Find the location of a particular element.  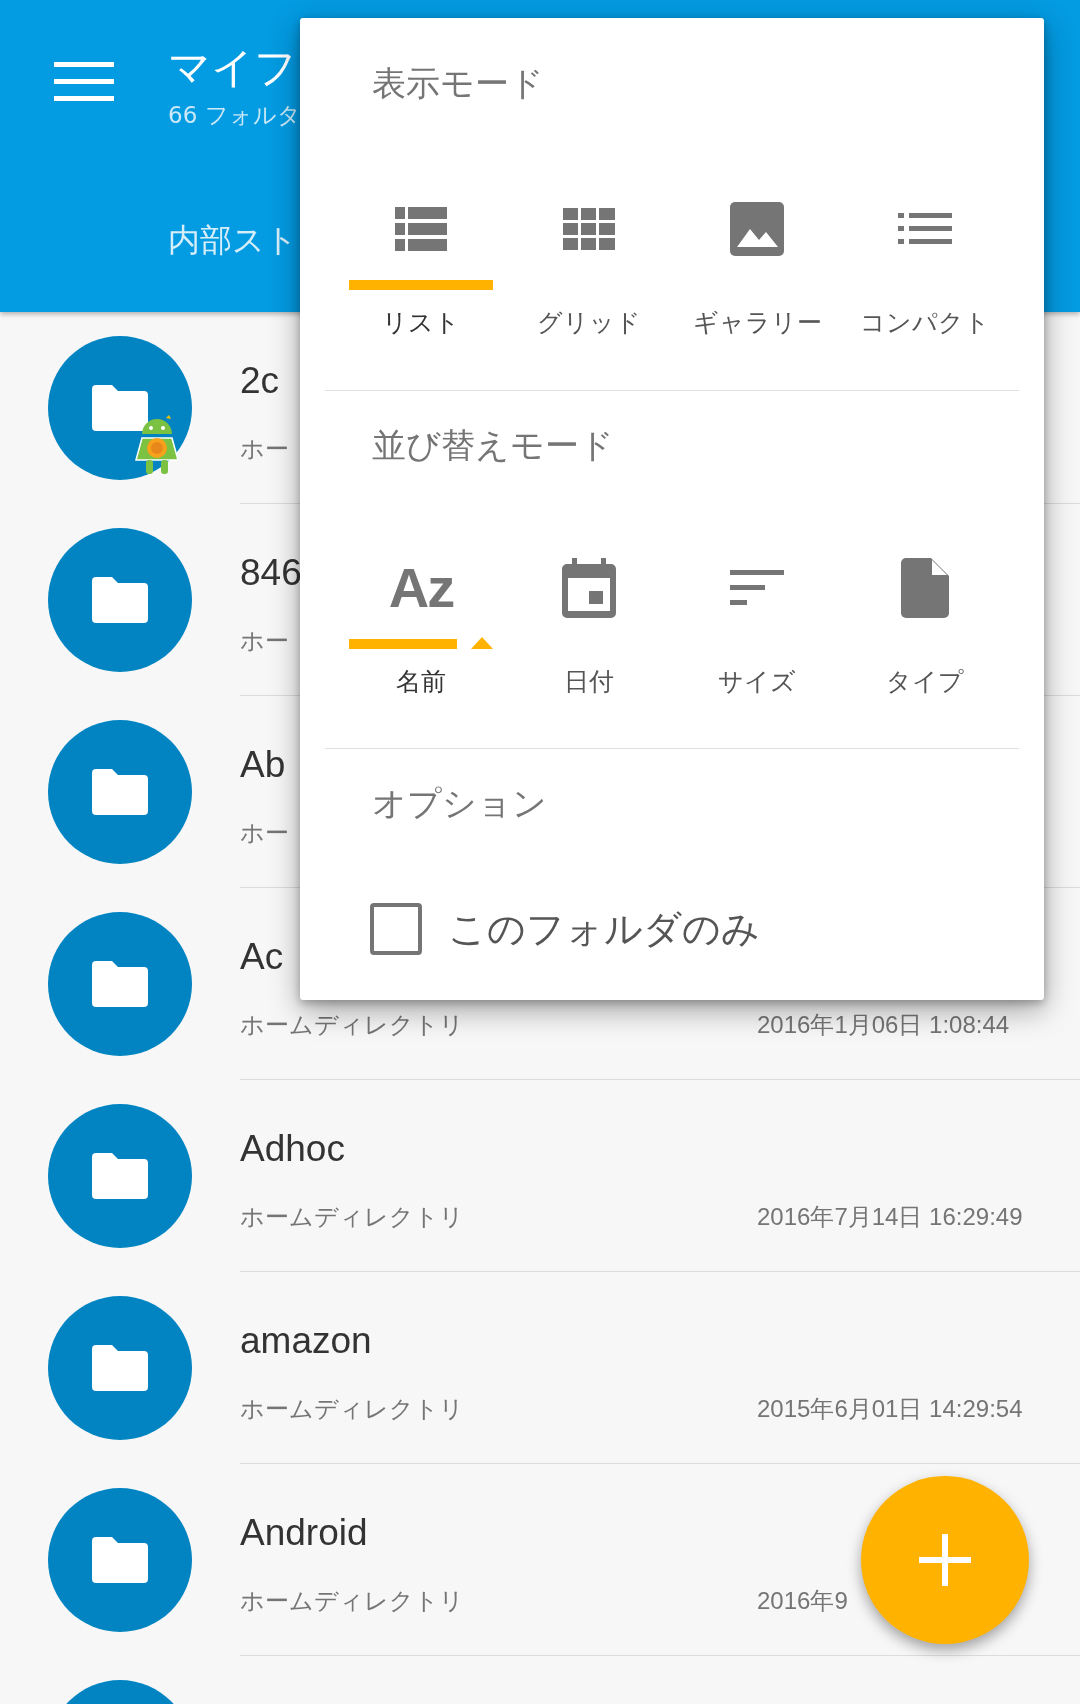

modified-date: 2016年1月06日 1:08:44 is located at coordinates (883, 1025).